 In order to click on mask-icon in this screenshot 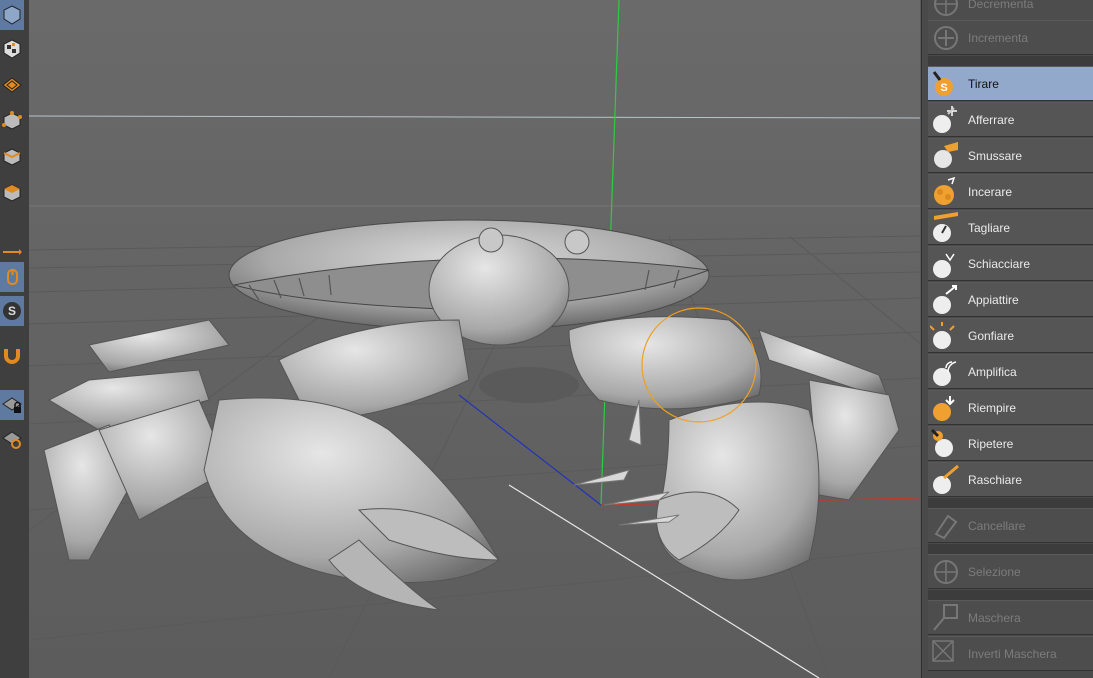, I will do `click(946, 618)`.